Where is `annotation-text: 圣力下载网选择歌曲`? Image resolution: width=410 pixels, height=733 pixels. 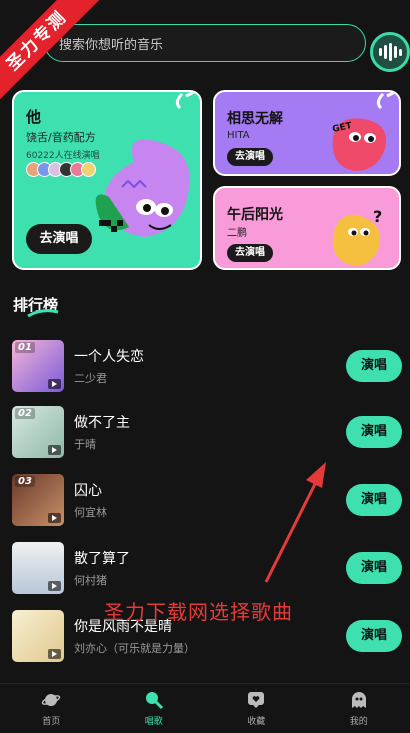 annotation-text: 圣力下载网选择歌曲 is located at coordinates (198, 612).